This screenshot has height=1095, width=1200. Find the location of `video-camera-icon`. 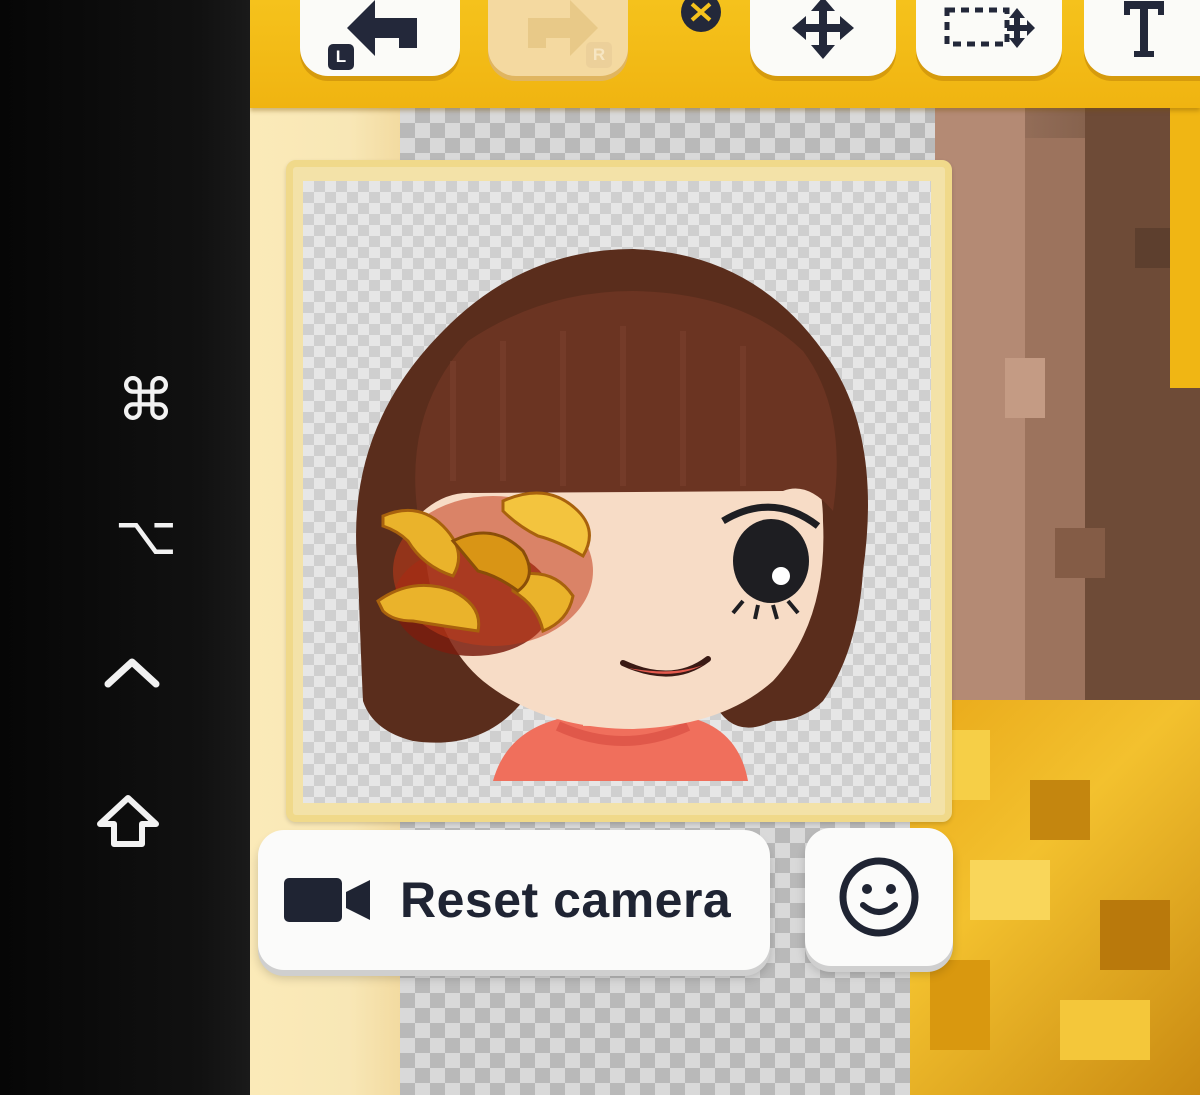

video-camera-icon is located at coordinates (327, 900).